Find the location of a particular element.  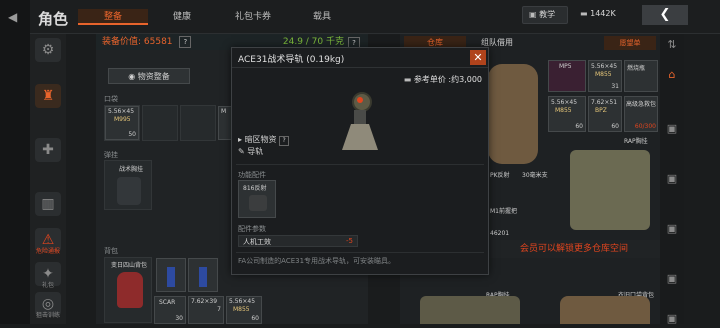

bottom-bag is located at coordinates (605, 310).